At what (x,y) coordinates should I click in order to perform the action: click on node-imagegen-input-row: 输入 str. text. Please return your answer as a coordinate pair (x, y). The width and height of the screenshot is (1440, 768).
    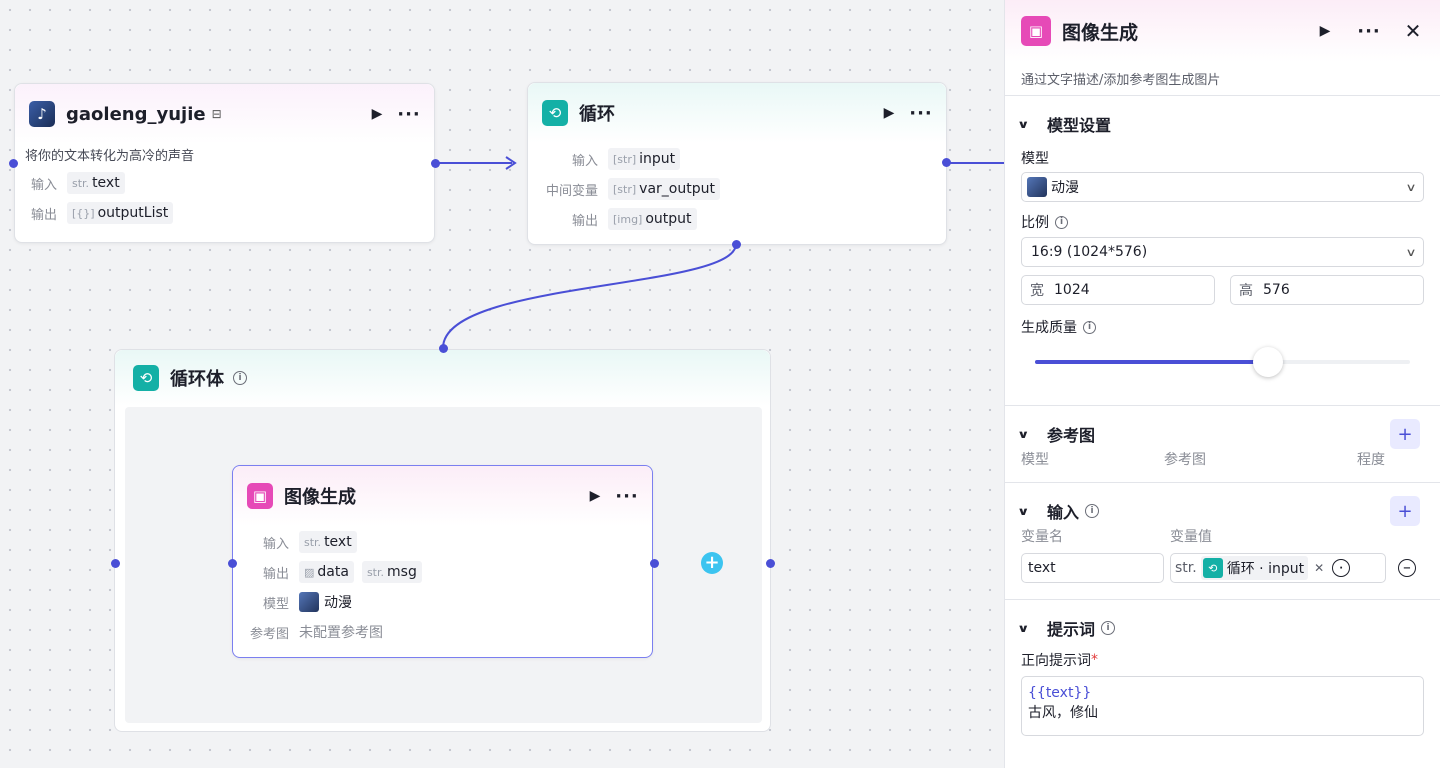
    Looking at the image, I should click on (442, 542).